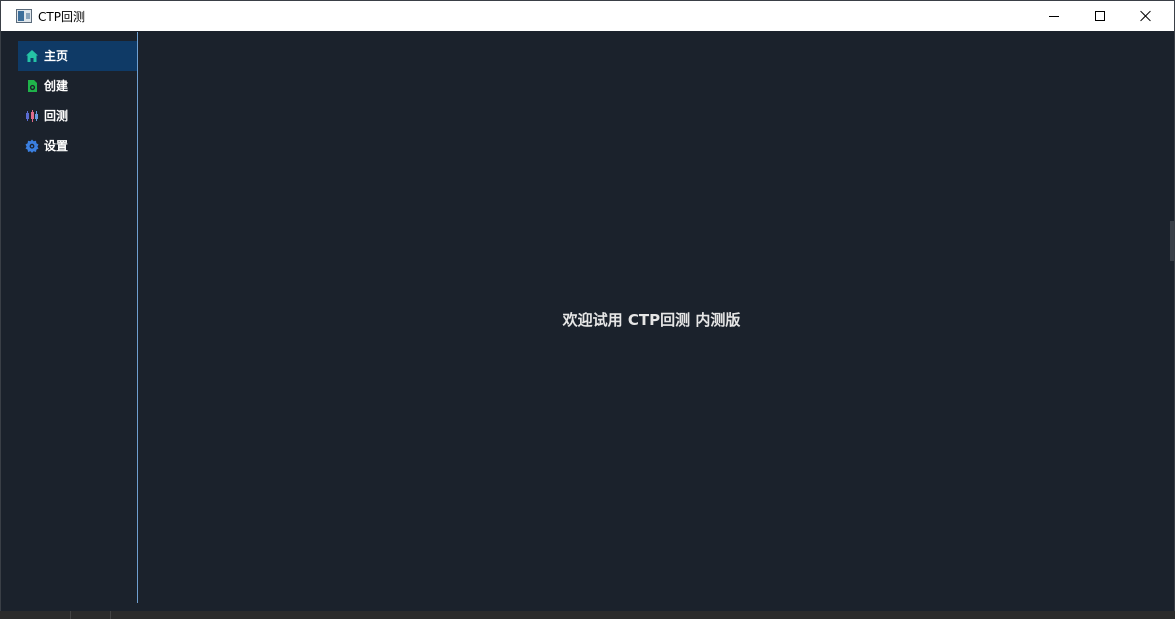 The width and height of the screenshot is (1175, 619). Describe the element at coordinates (56, 116) in the screenshot. I see `sidebar-item-label: 回测` at that location.